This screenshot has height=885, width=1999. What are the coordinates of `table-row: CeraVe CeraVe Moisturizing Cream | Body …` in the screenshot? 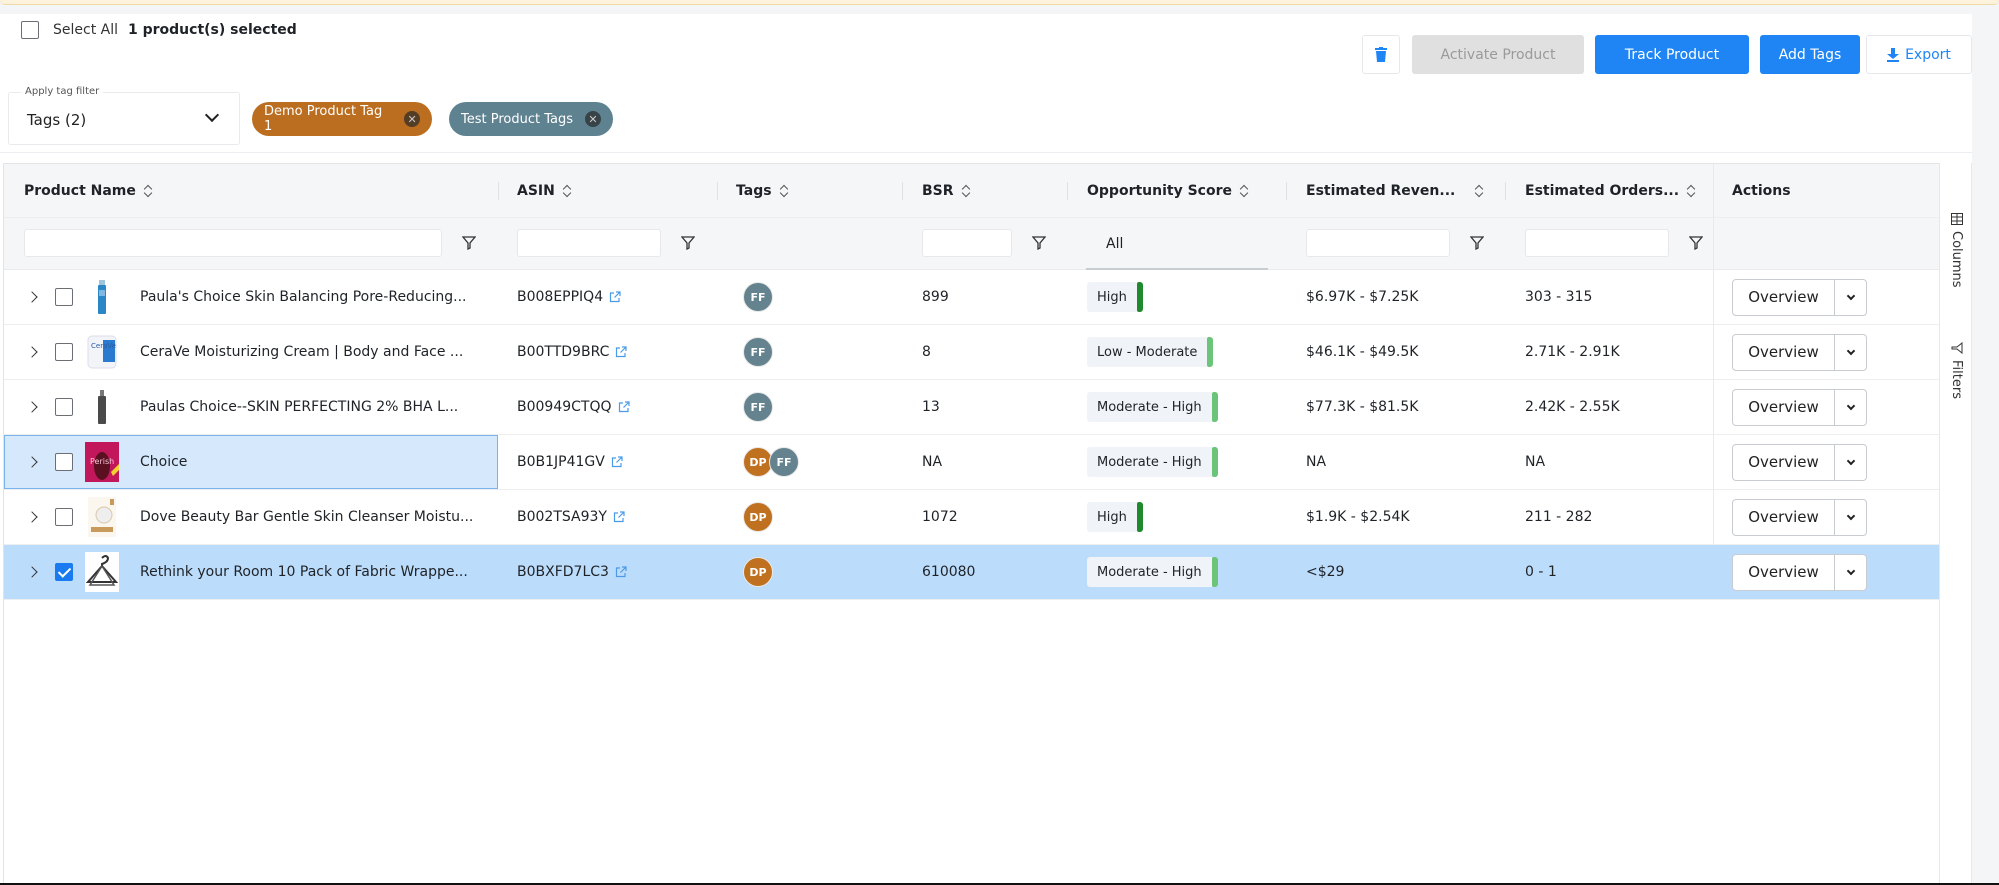 It's located at (972, 352).